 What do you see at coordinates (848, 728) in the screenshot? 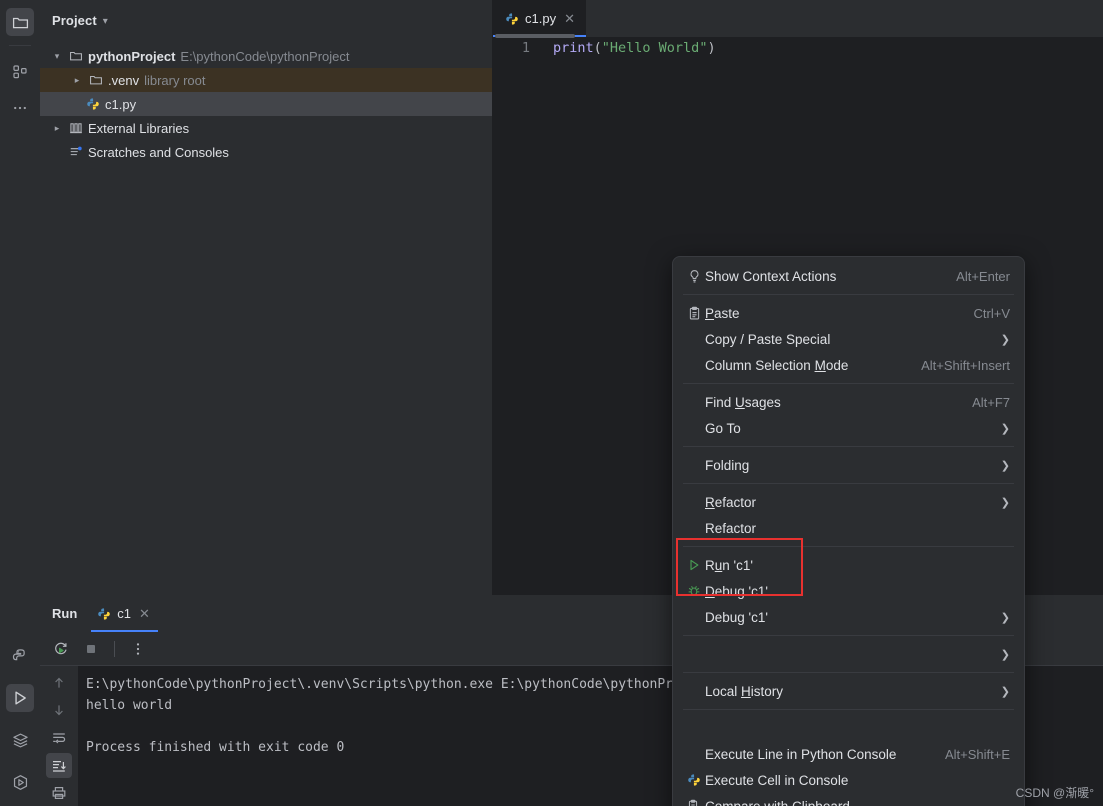
I see `menu-item-execute-line-in-python-console` at bounding box center [848, 728].